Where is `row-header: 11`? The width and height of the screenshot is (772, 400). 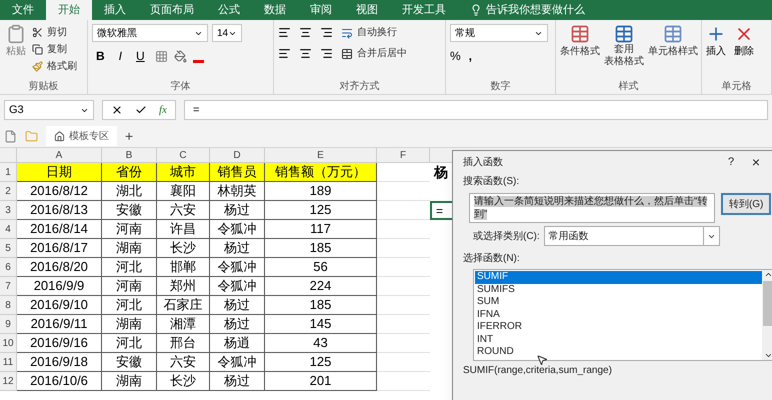
row-header: 11 is located at coordinates (8, 362).